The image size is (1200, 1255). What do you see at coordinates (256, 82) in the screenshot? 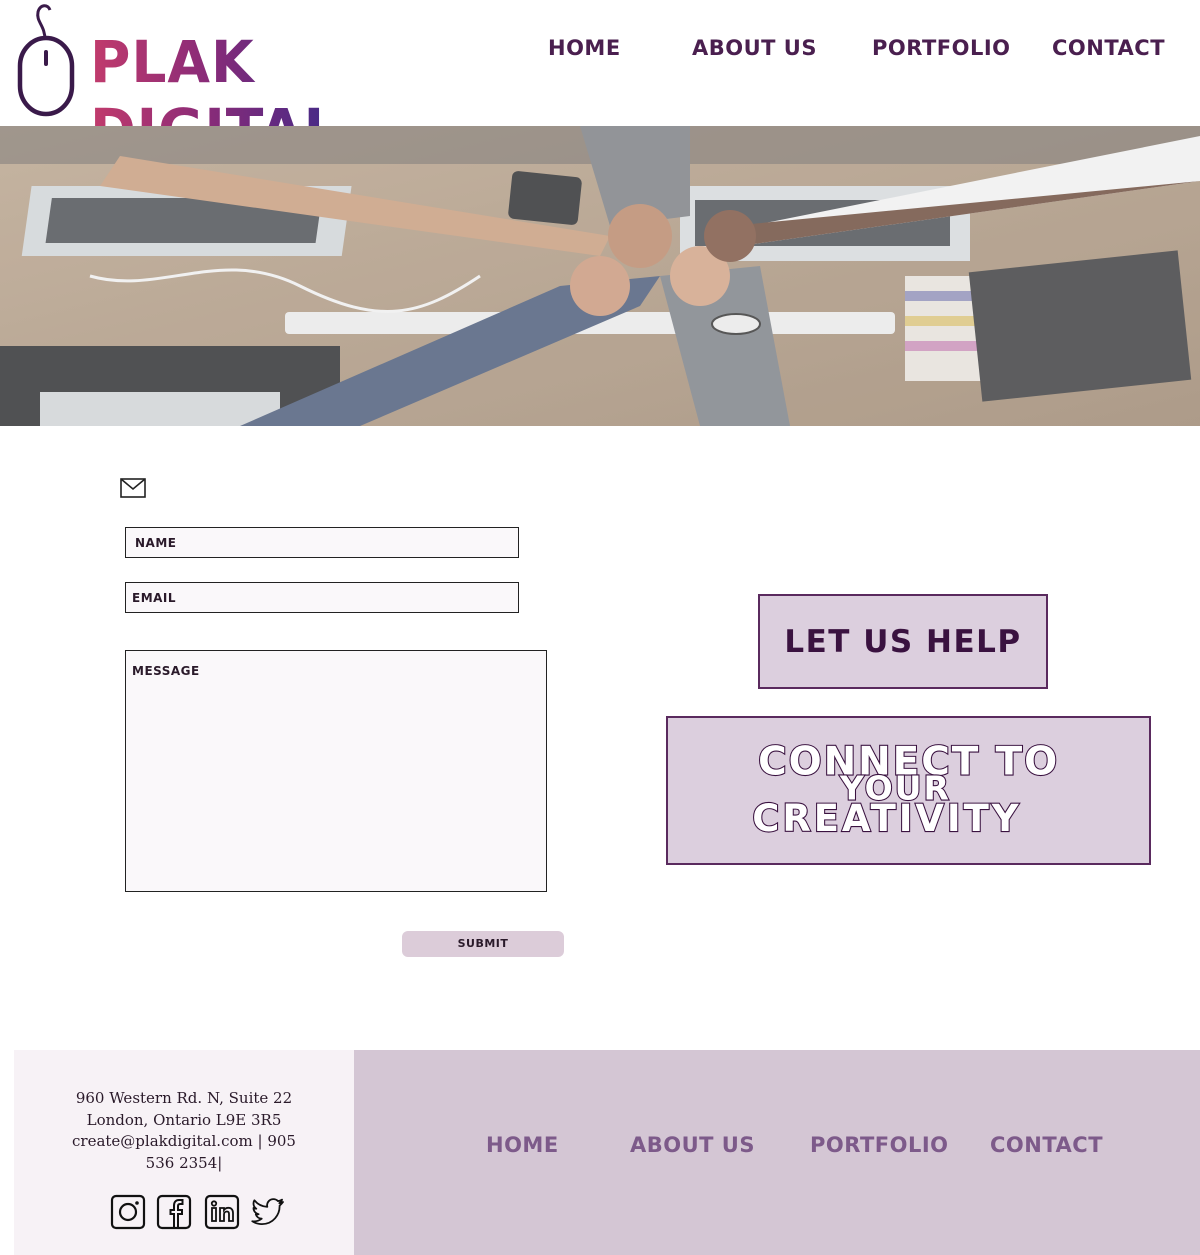
I see `brand-logo: PLAK DIGITAL` at bounding box center [256, 82].